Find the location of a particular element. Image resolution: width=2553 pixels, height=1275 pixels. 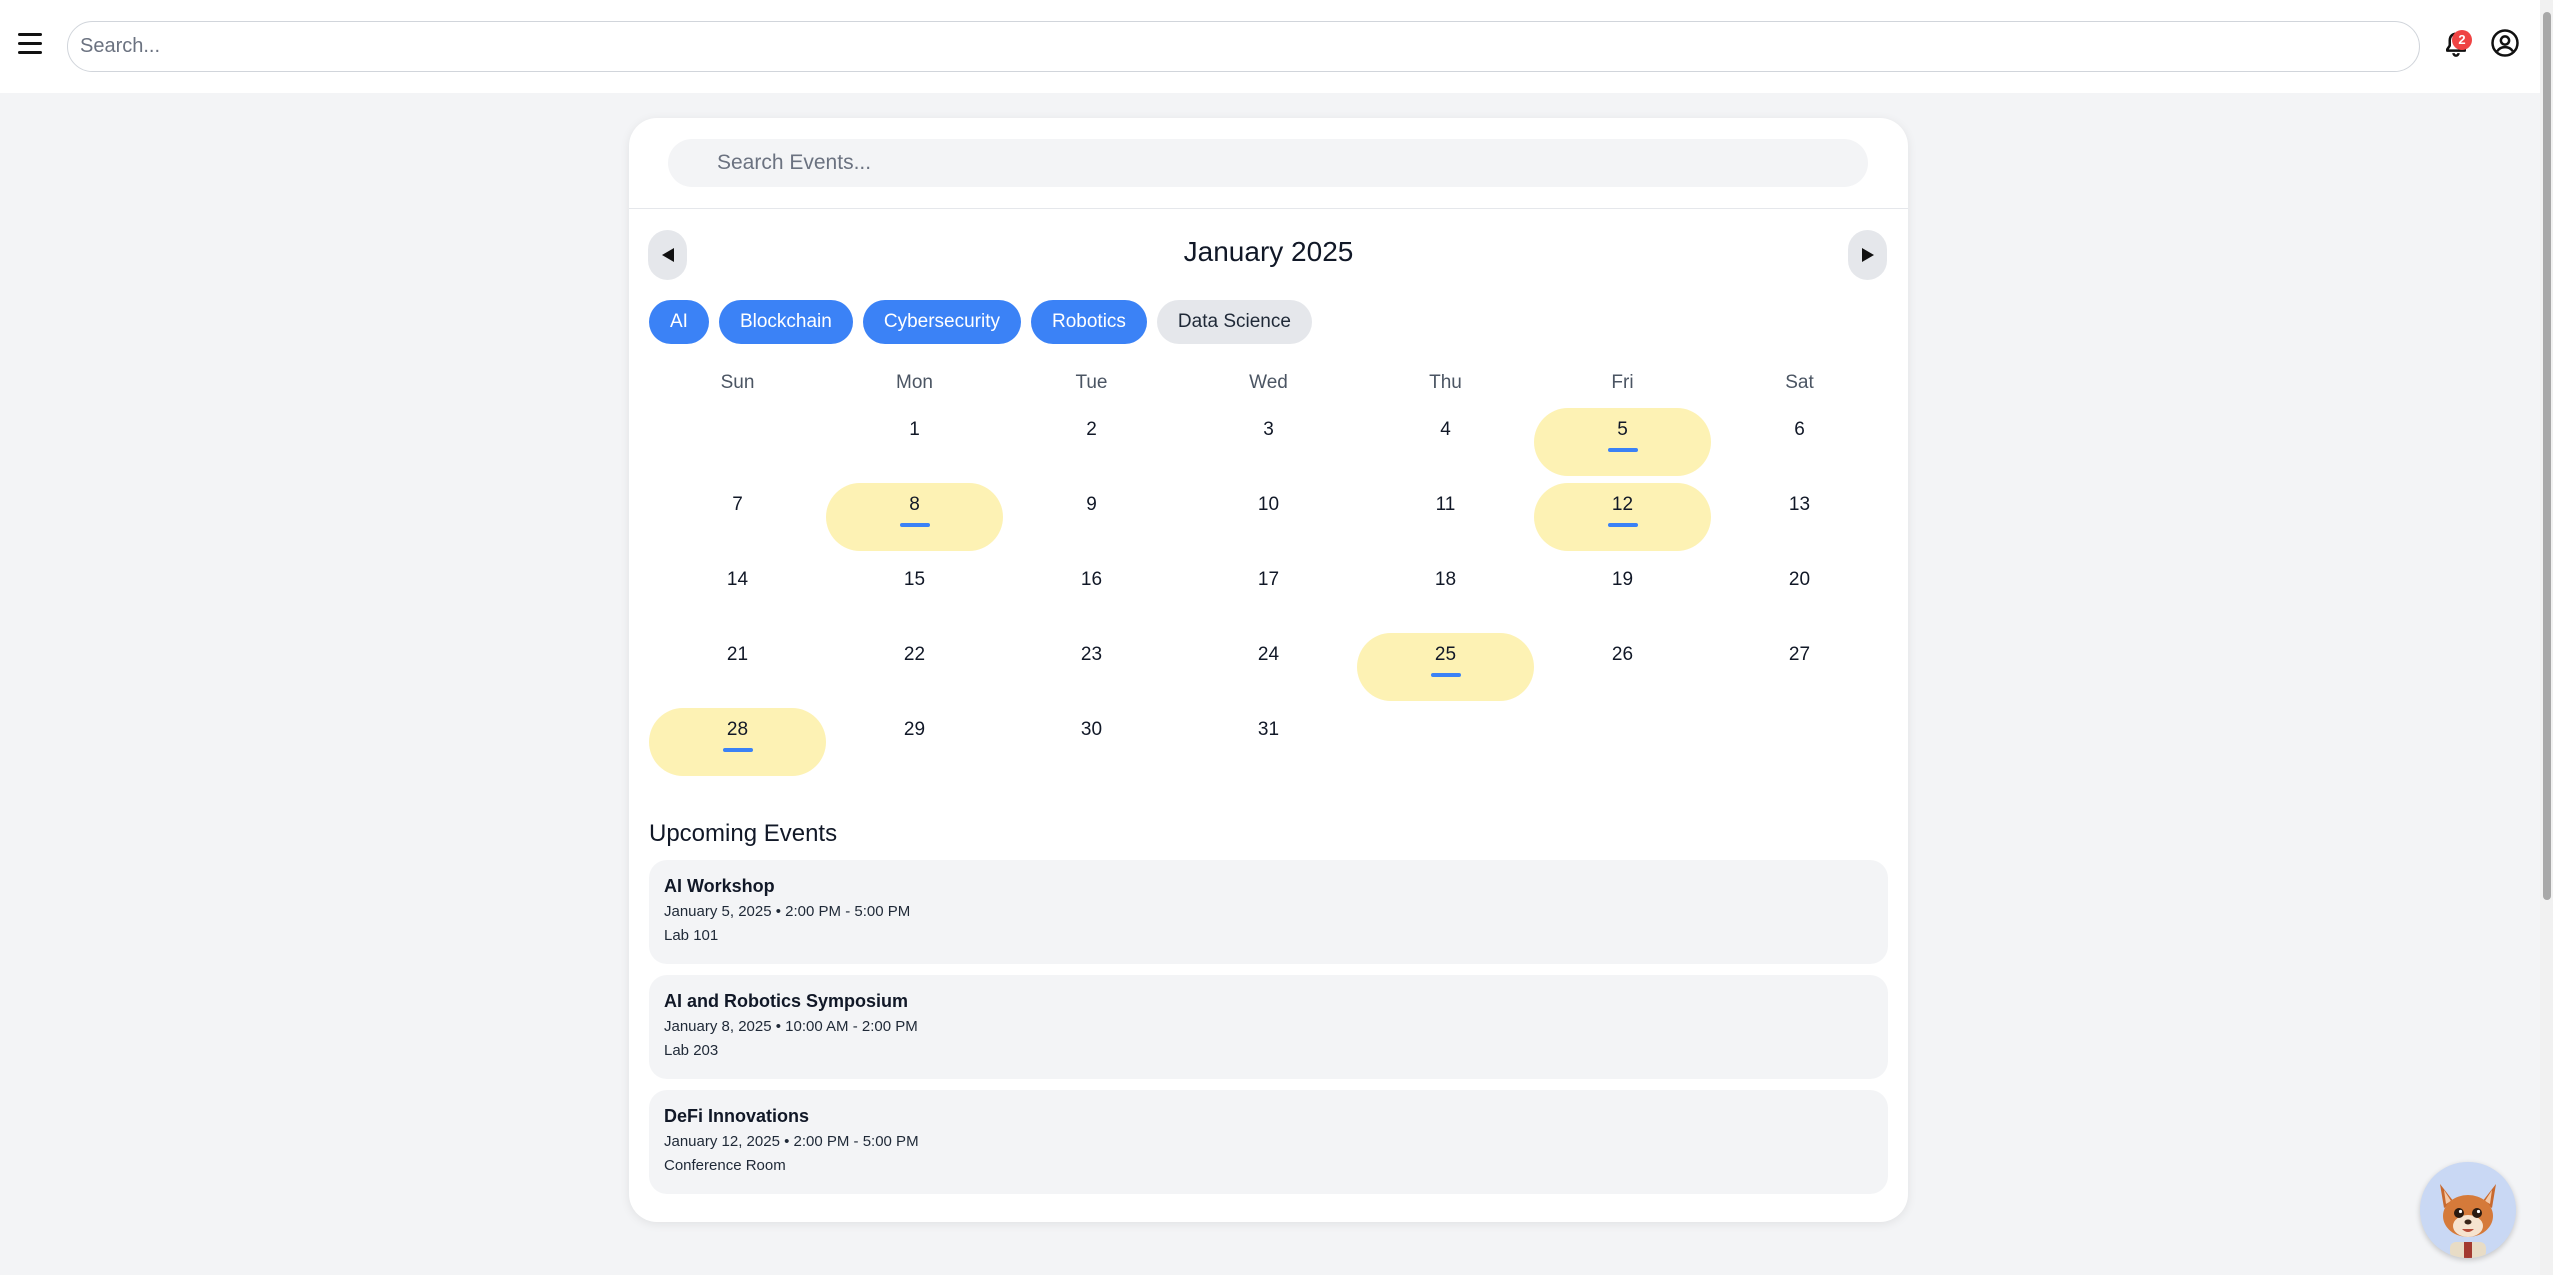

day-number: 20 is located at coordinates (1799, 579).